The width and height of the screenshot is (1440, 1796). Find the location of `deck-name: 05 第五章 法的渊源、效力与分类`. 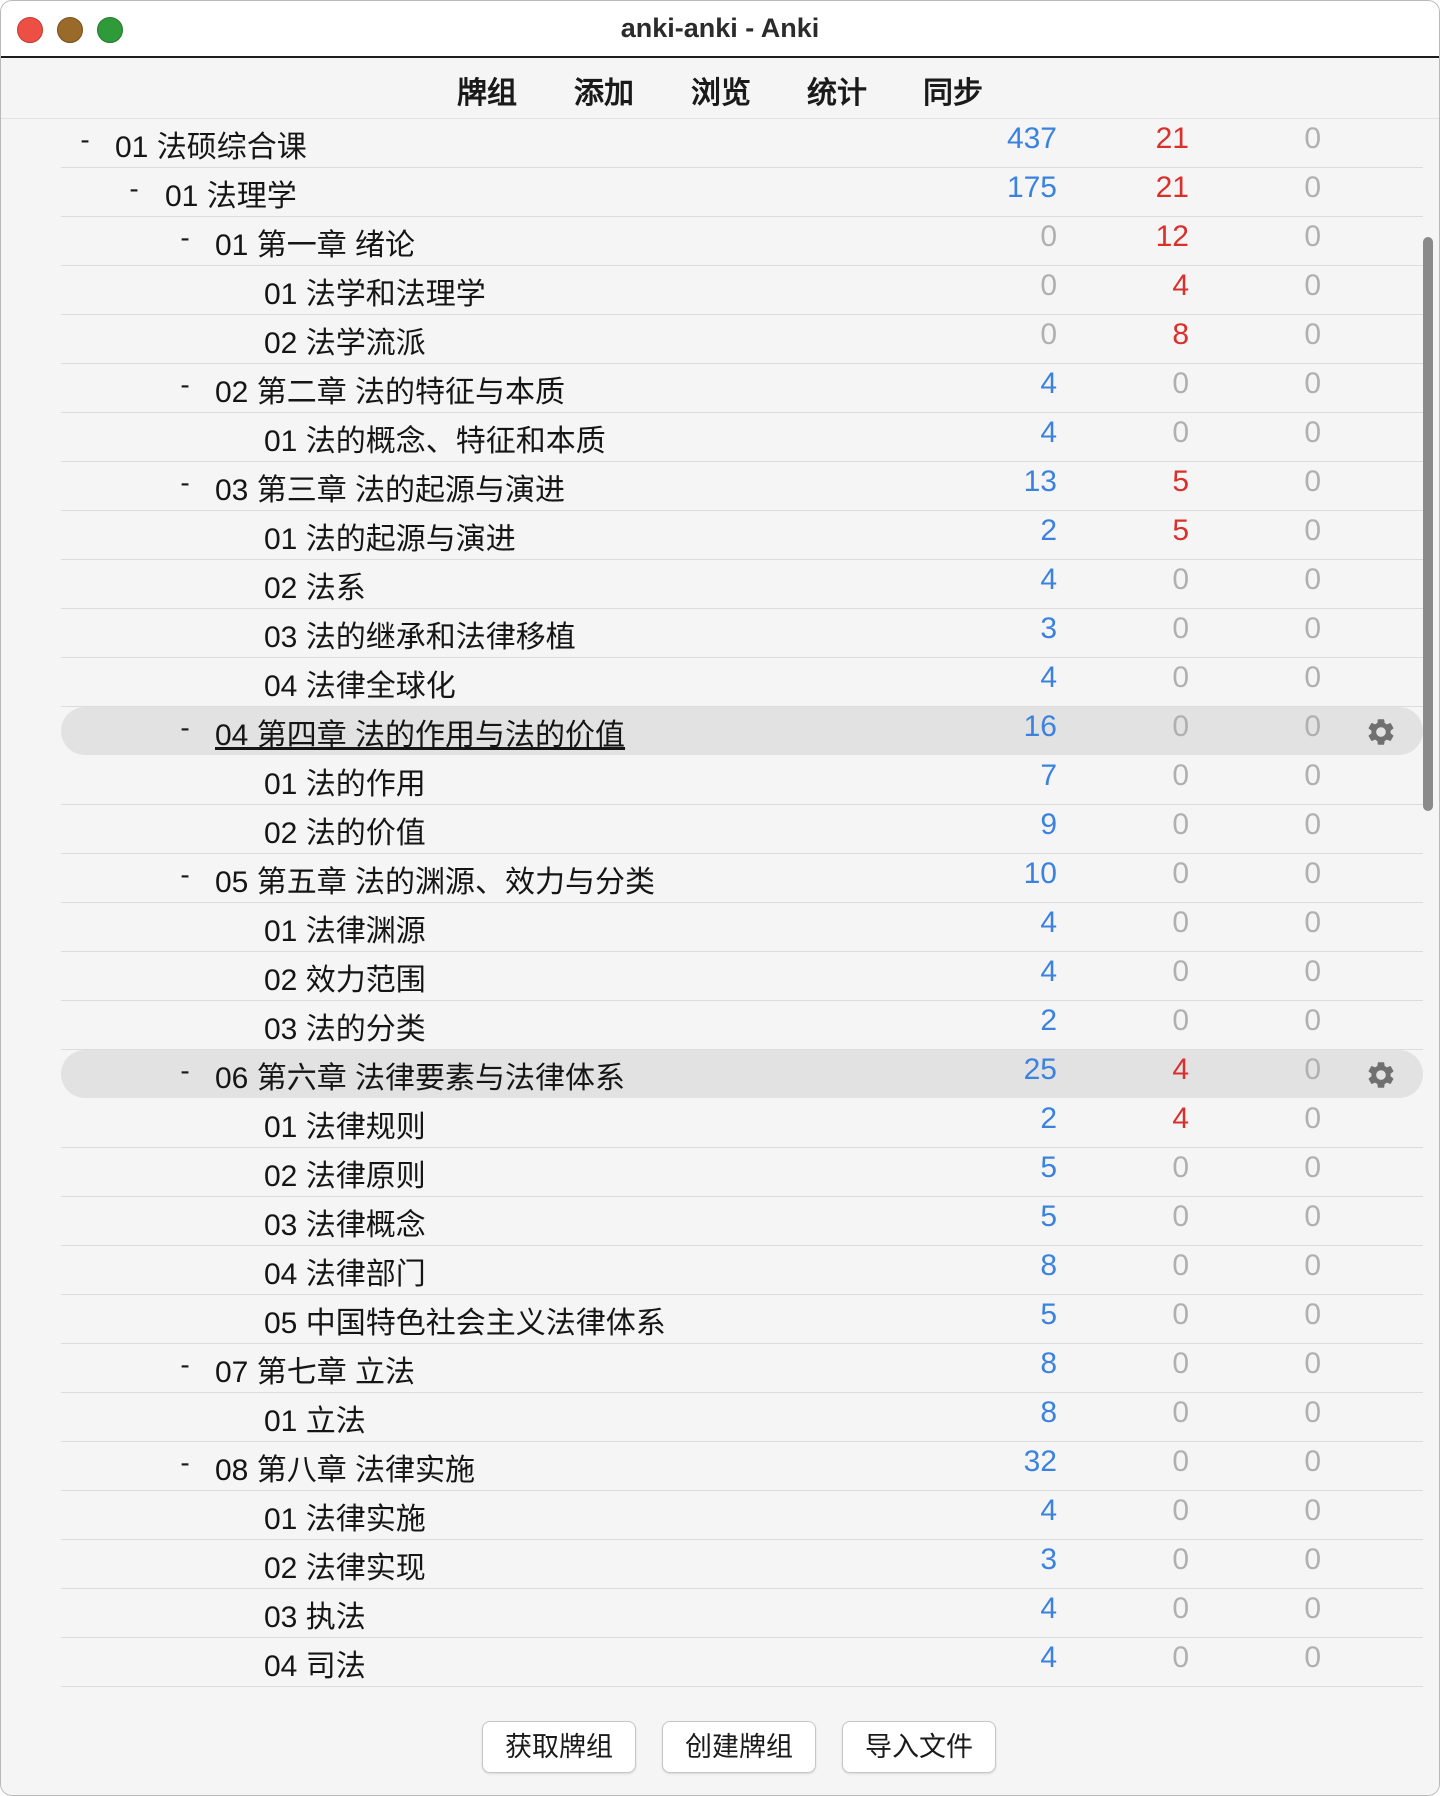

deck-name: 05 第五章 法的渊源、效力与分类 is located at coordinates (435, 879).